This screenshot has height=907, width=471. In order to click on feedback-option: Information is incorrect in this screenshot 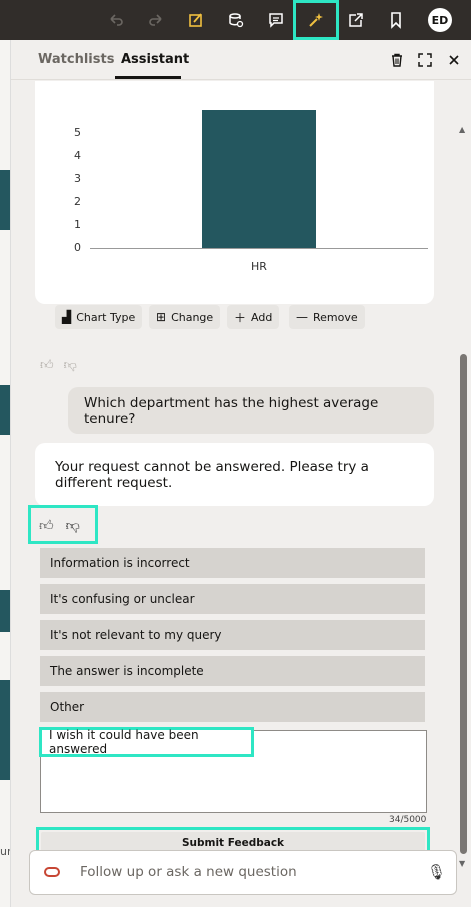, I will do `click(232, 563)`.